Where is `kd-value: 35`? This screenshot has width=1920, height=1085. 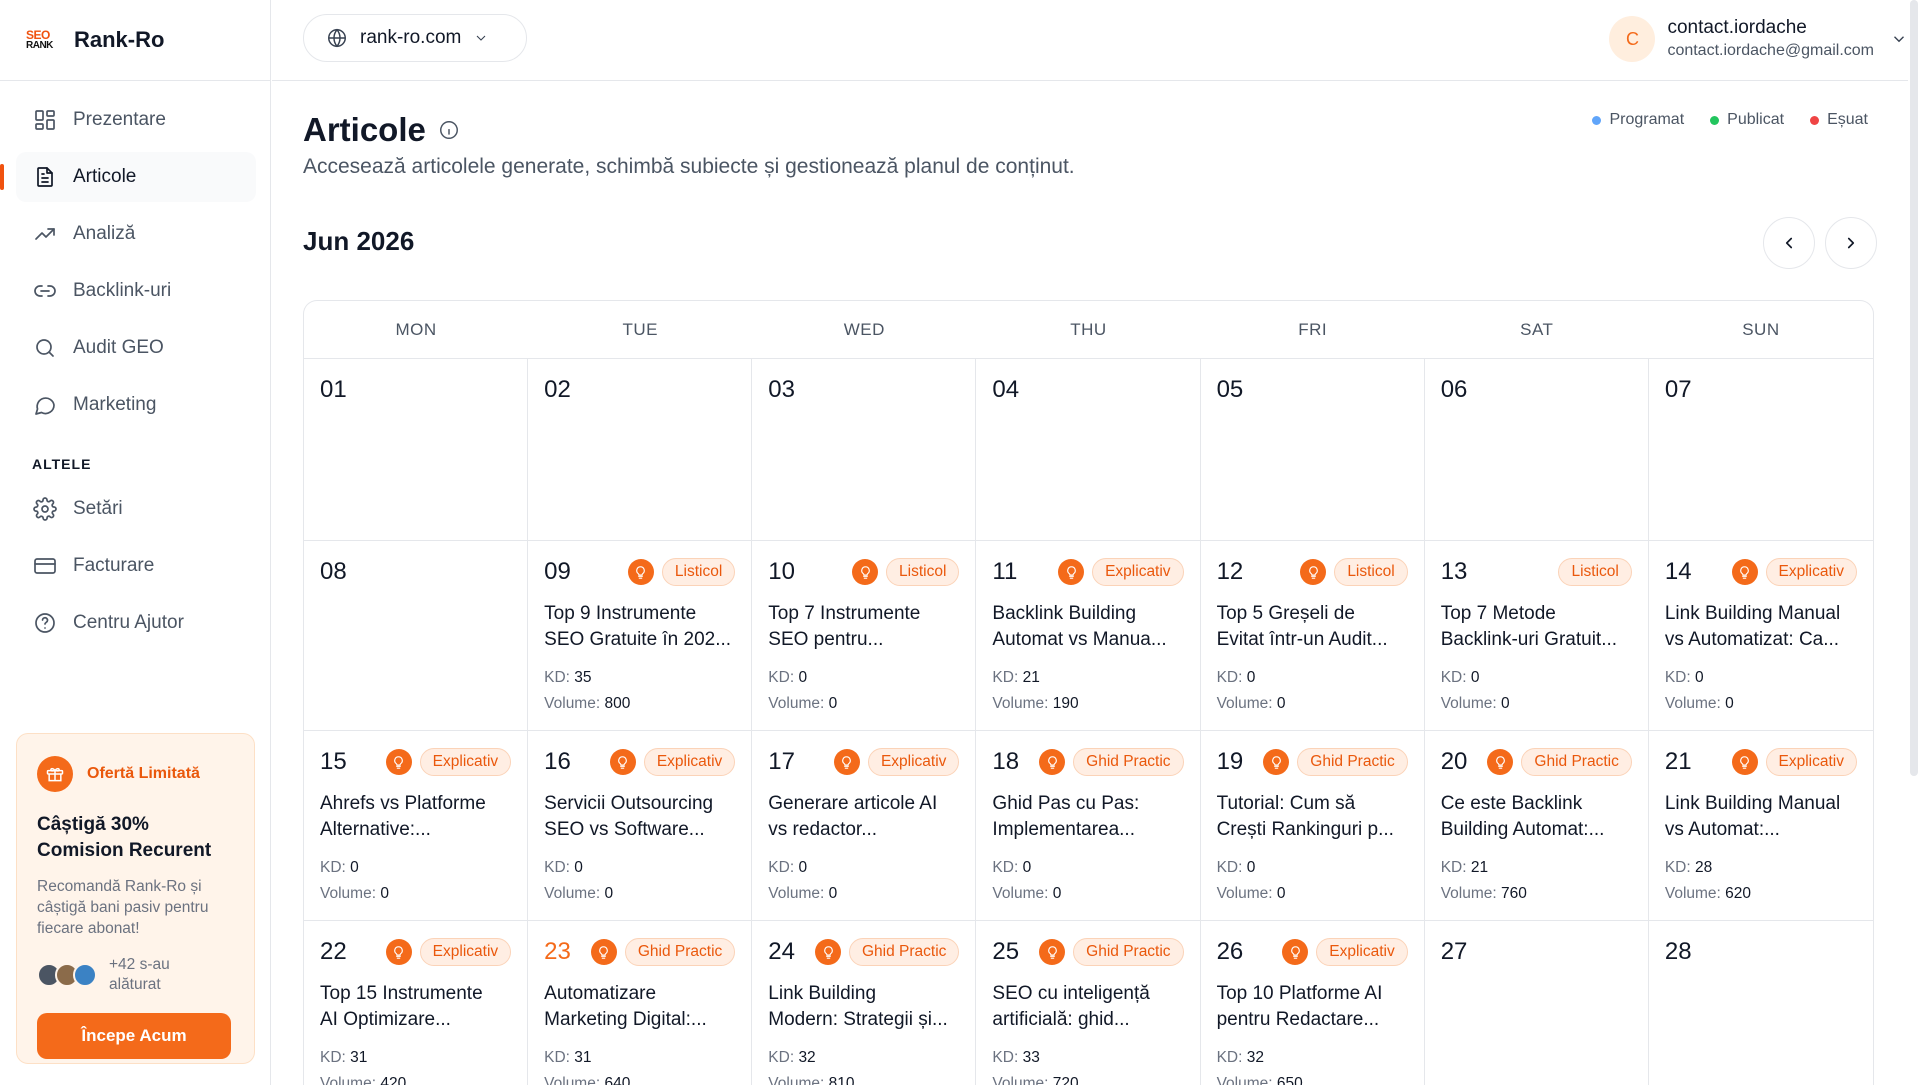
kd-value: 35 is located at coordinates (583, 677).